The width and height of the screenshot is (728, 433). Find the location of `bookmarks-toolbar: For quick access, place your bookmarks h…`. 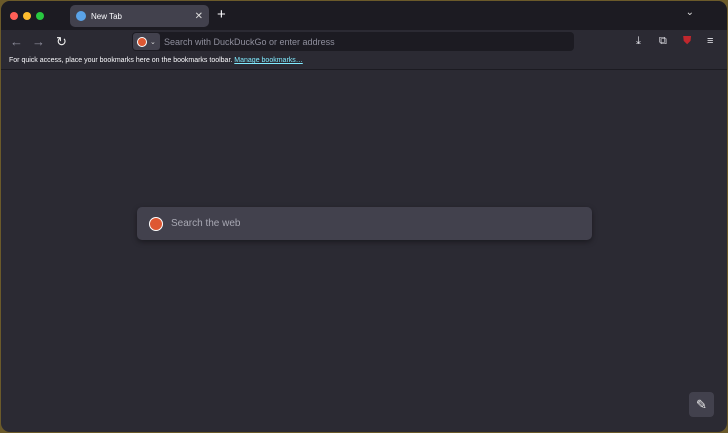

bookmarks-toolbar: For quick access, place your bookmarks h… is located at coordinates (364, 62).